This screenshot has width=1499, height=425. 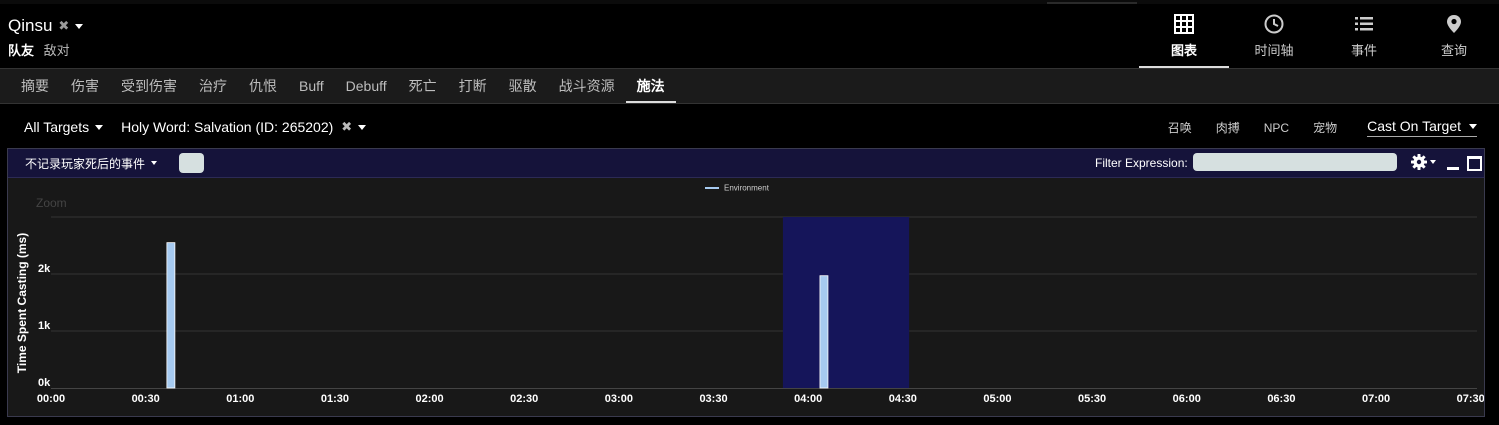 What do you see at coordinates (746, 163) in the screenshot?
I see `panel-header: 不记录玩家死后的事件 Filter Expression:` at bounding box center [746, 163].